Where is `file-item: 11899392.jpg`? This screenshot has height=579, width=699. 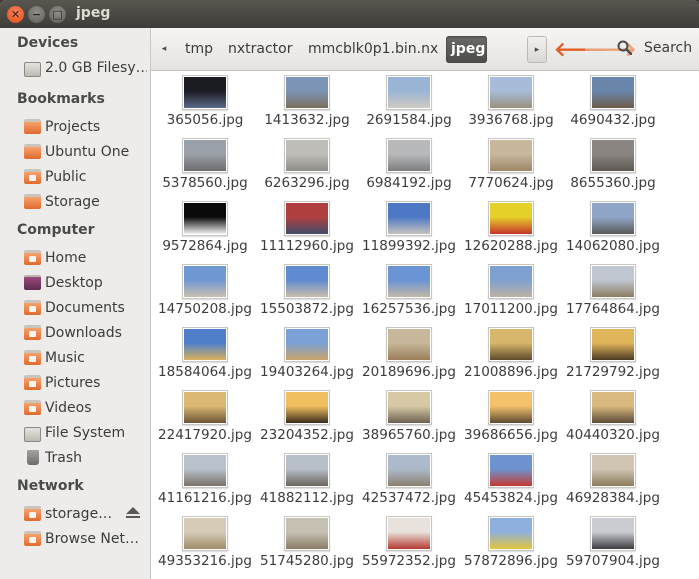
file-item: 11899392.jpg is located at coordinates (409, 228).